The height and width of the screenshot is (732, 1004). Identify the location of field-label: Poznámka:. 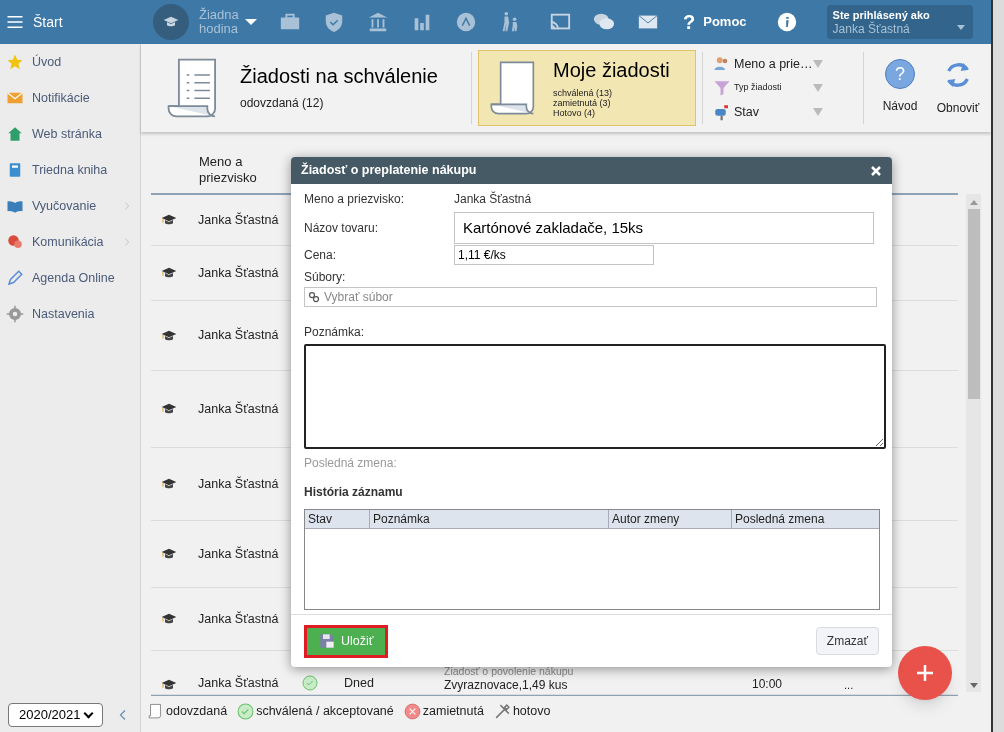
(335, 331).